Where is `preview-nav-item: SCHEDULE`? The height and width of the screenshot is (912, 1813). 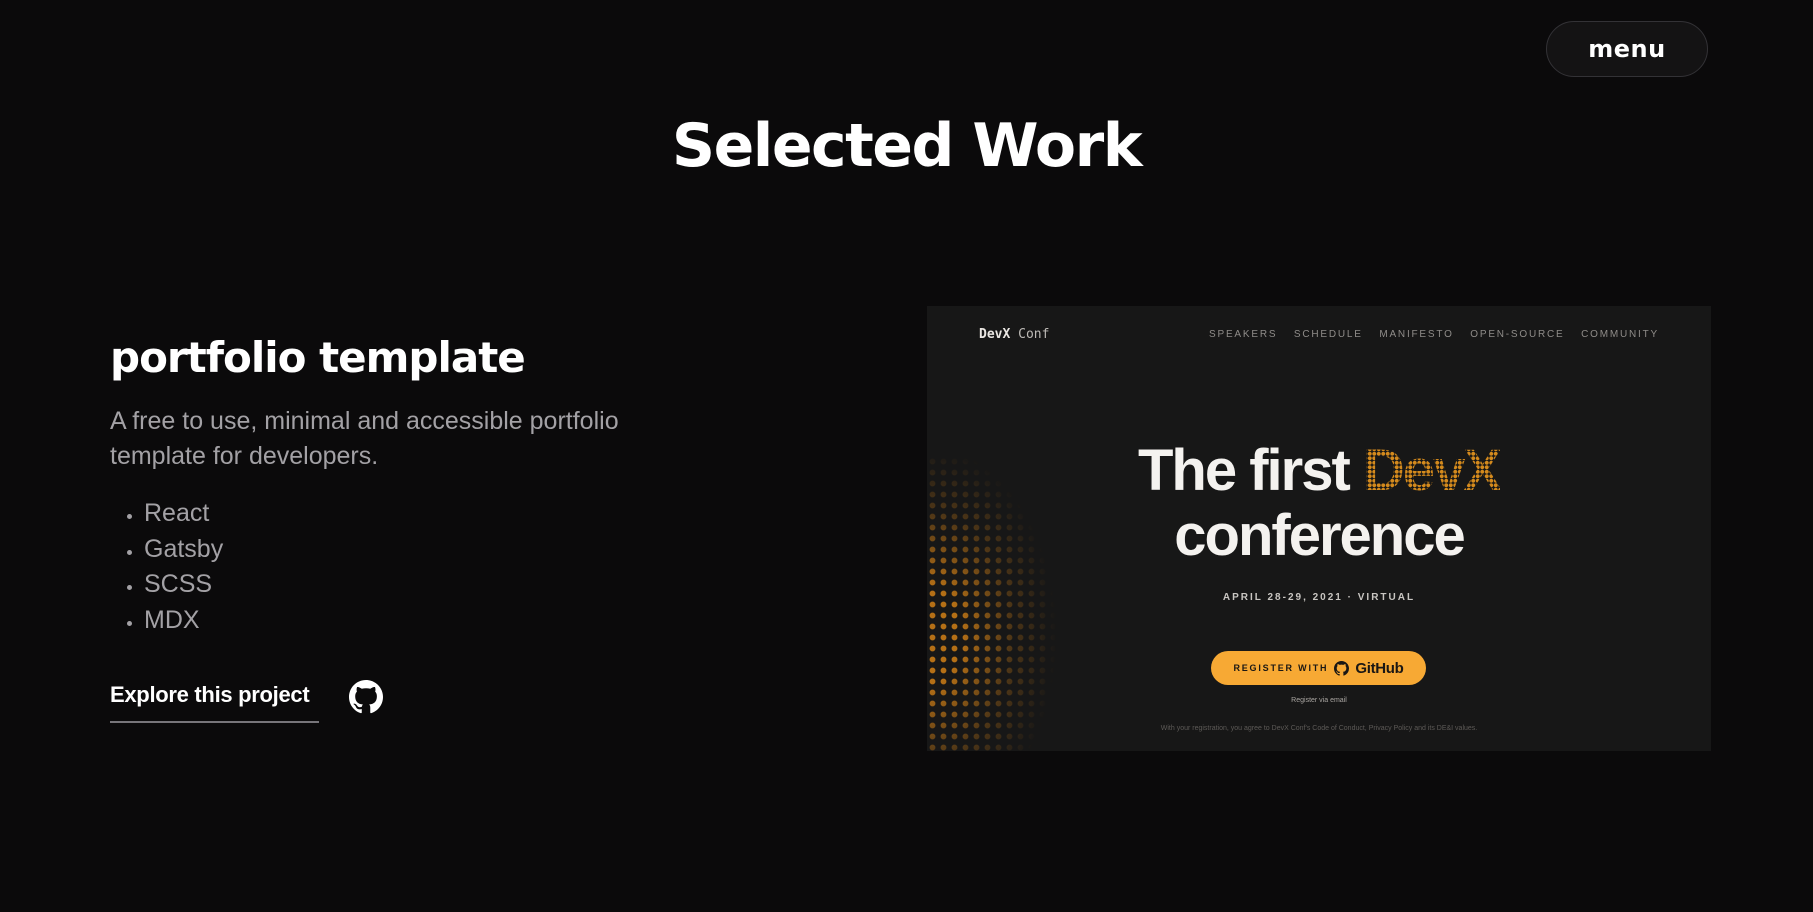 preview-nav-item: SCHEDULE is located at coordinates (1328, 334).